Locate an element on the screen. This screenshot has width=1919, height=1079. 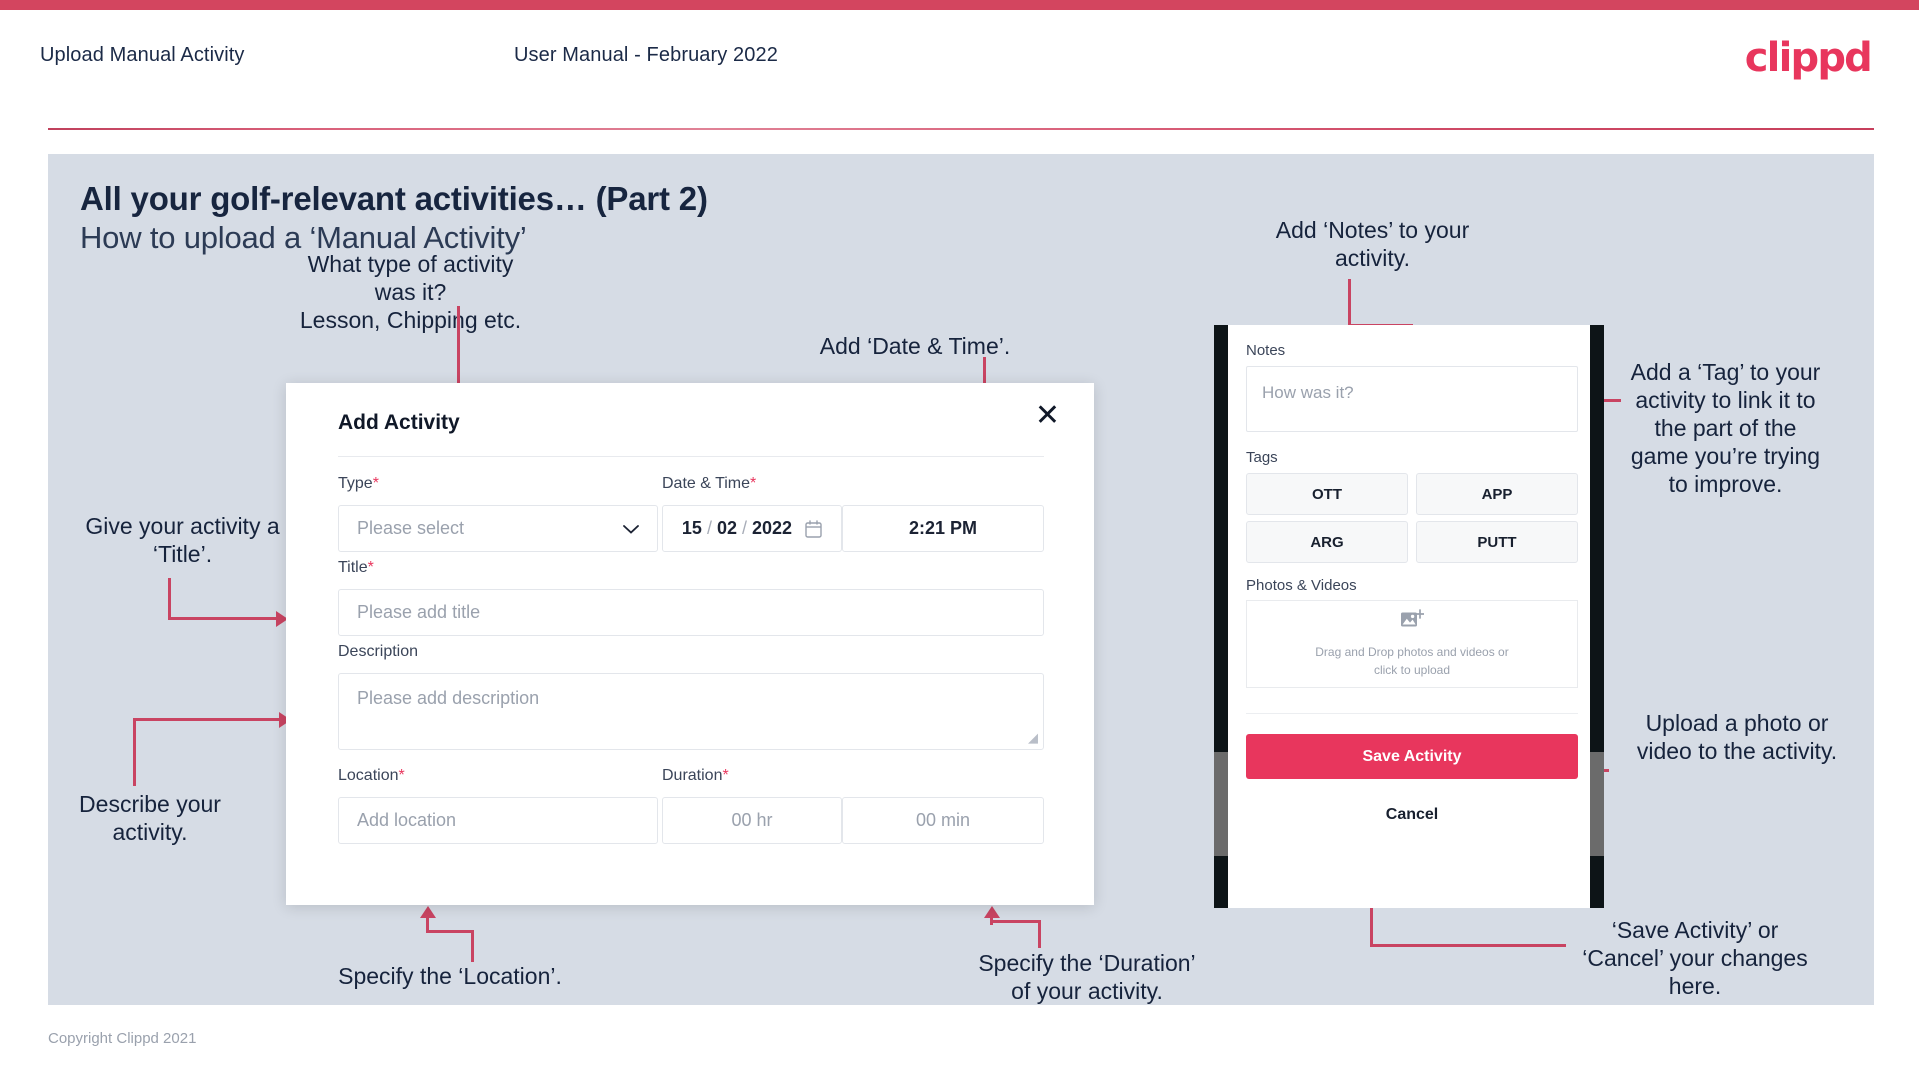
location-label: Location* is located at coordinates (371, 776).